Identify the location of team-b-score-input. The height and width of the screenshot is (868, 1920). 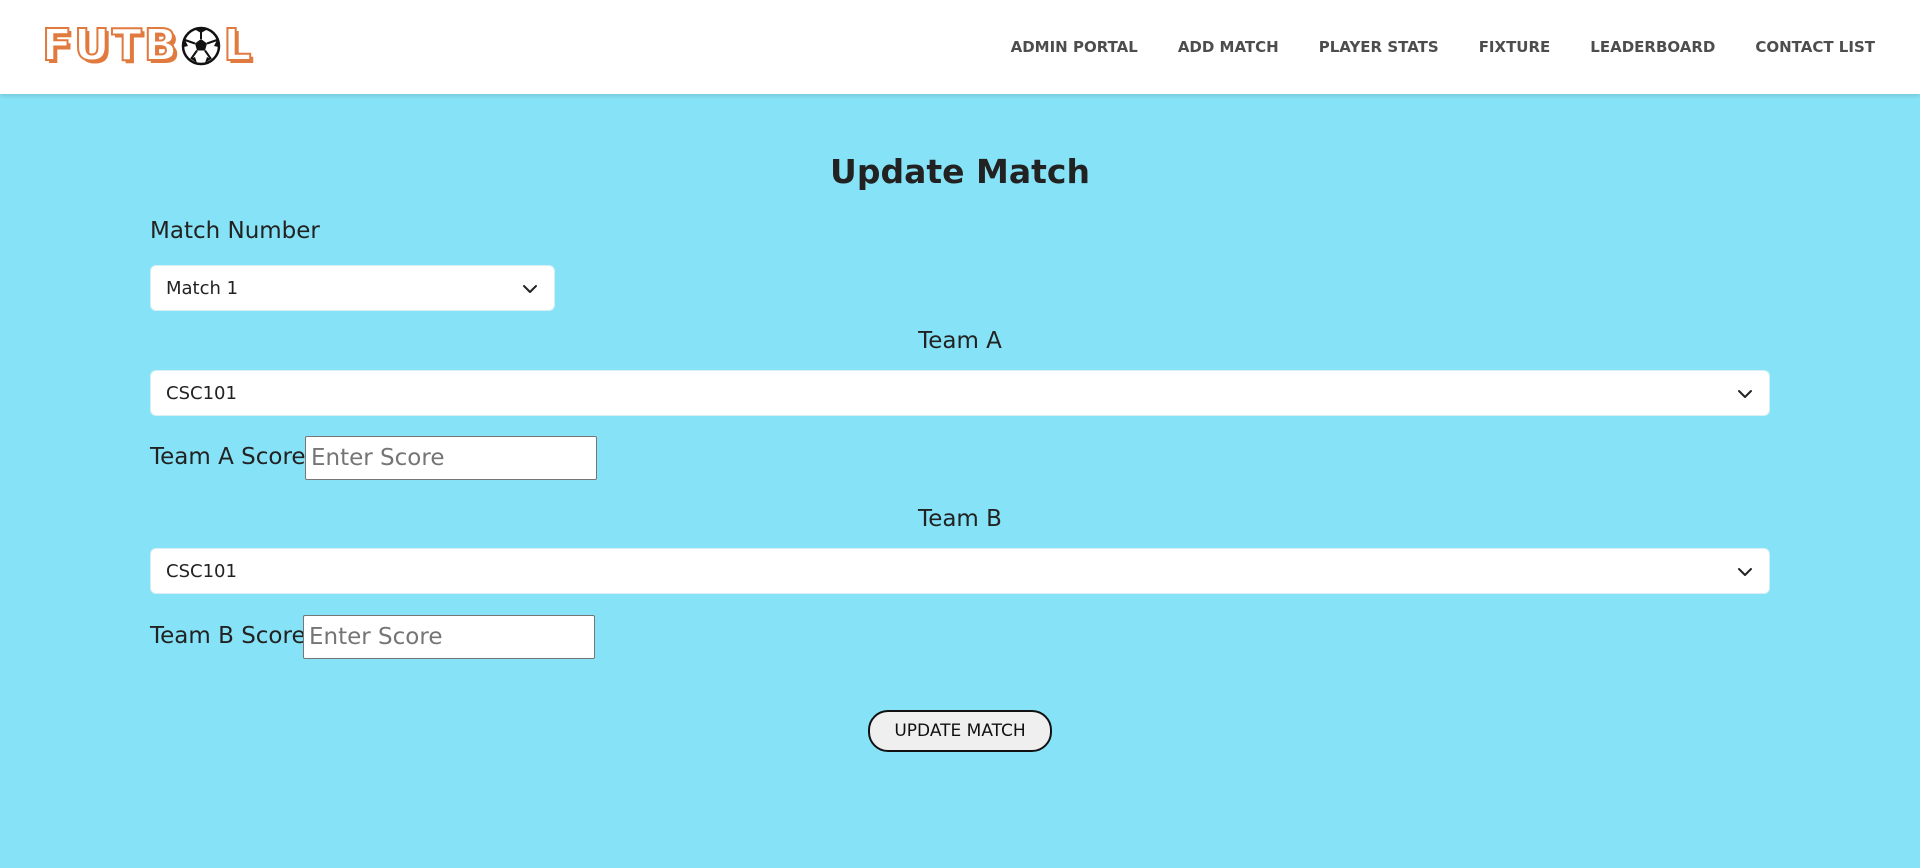
(449, 637).